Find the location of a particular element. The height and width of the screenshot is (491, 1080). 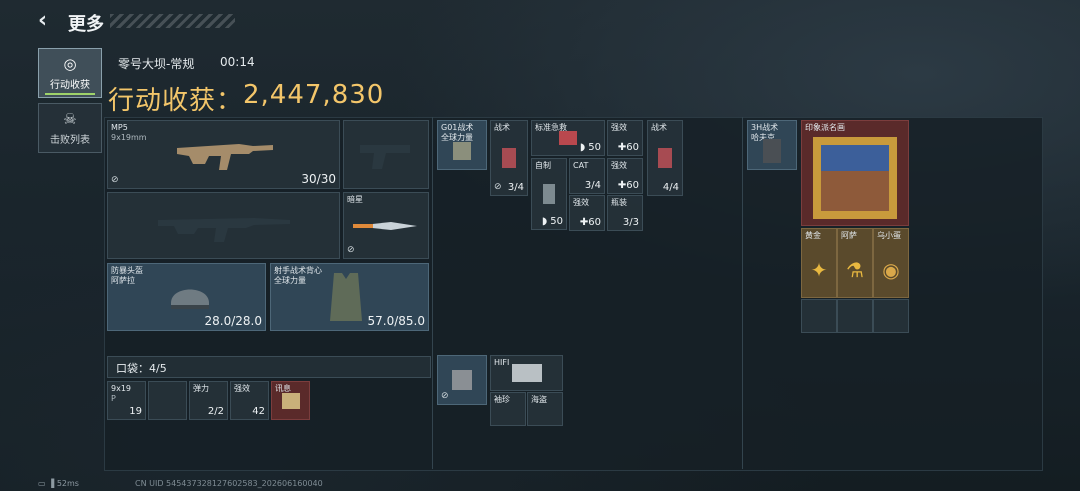

rig-icon is located at coordinates (462, 150).